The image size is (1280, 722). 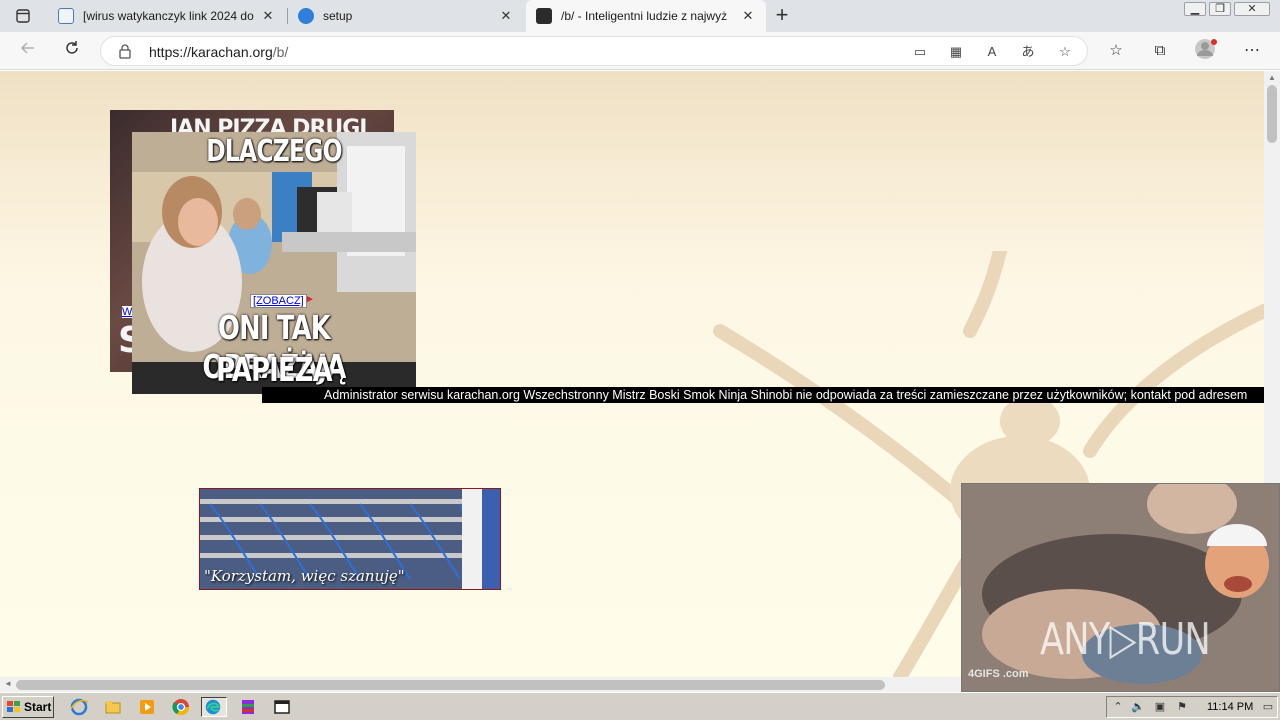 What do you see at coordinates (640, 706) in the screenshot?
I see `taskbar: Start ⌃ 🔈 ▣ ⚑ 11:14 PM ▭` at bounding box center [640, 706].